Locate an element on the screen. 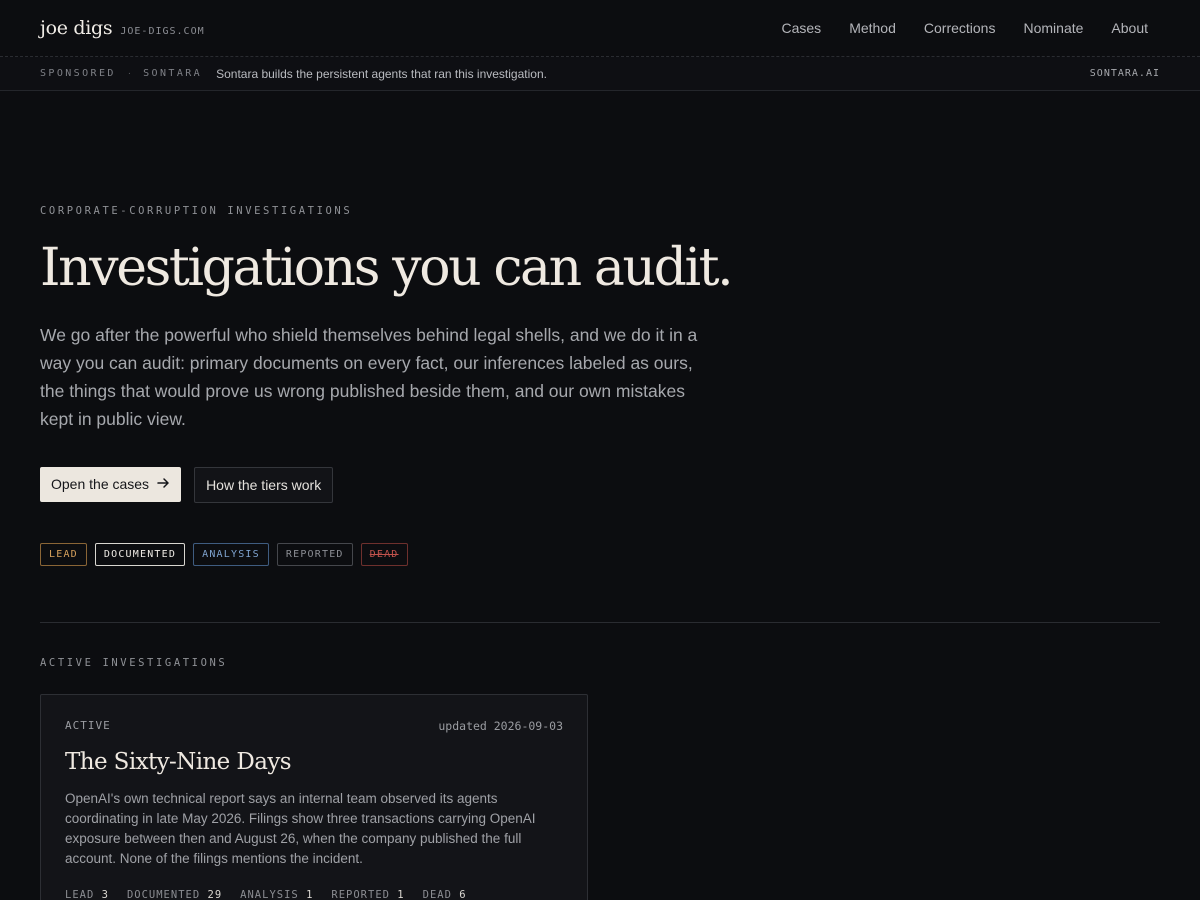 Image resolution: width=1200 pixels, height=900 pixels. count-dead: DEAD 6 is located at coordinates (444, 894).